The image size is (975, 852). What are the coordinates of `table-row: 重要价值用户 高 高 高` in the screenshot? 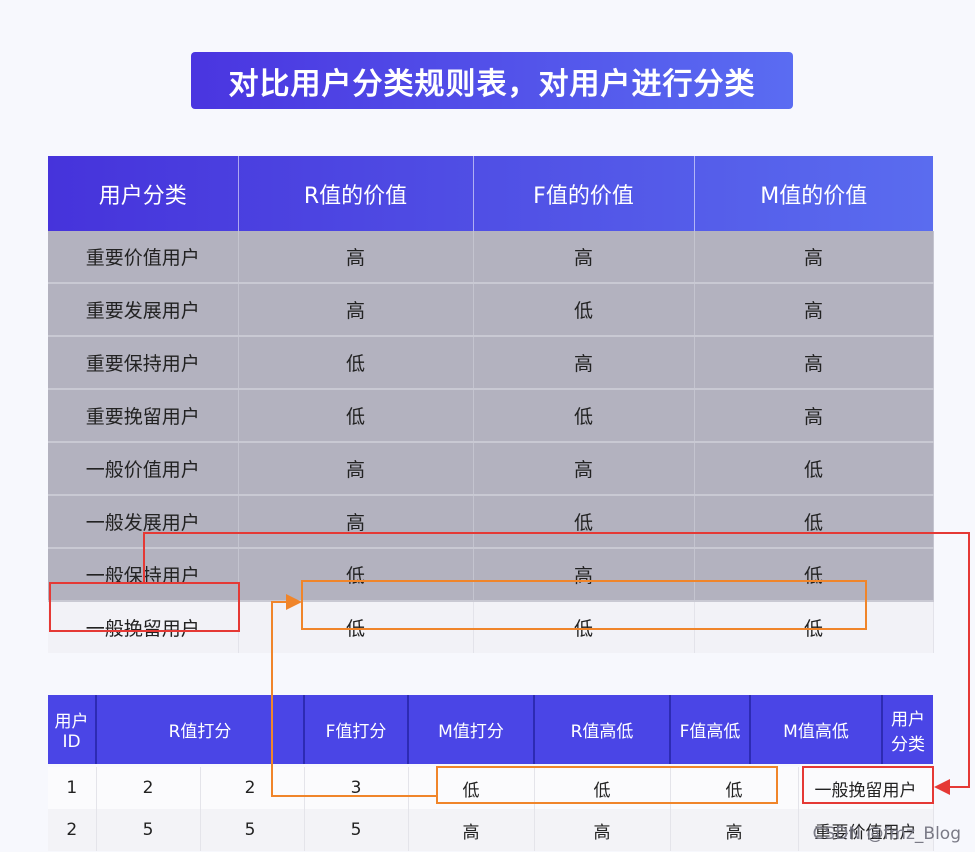 It's located at (491, 257).